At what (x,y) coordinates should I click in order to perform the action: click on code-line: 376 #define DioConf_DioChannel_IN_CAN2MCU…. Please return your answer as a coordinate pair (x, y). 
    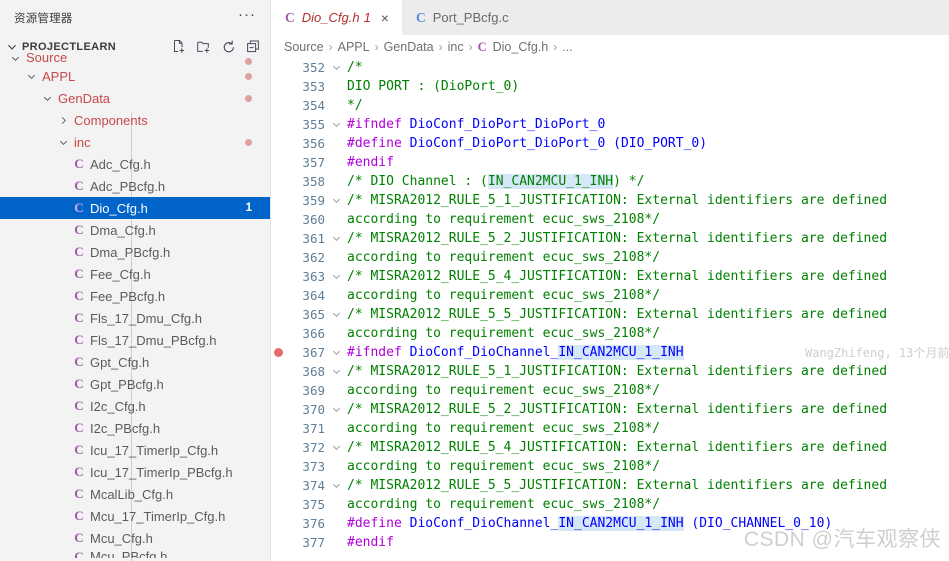
    Looking at the image, I should click on (610, 523).